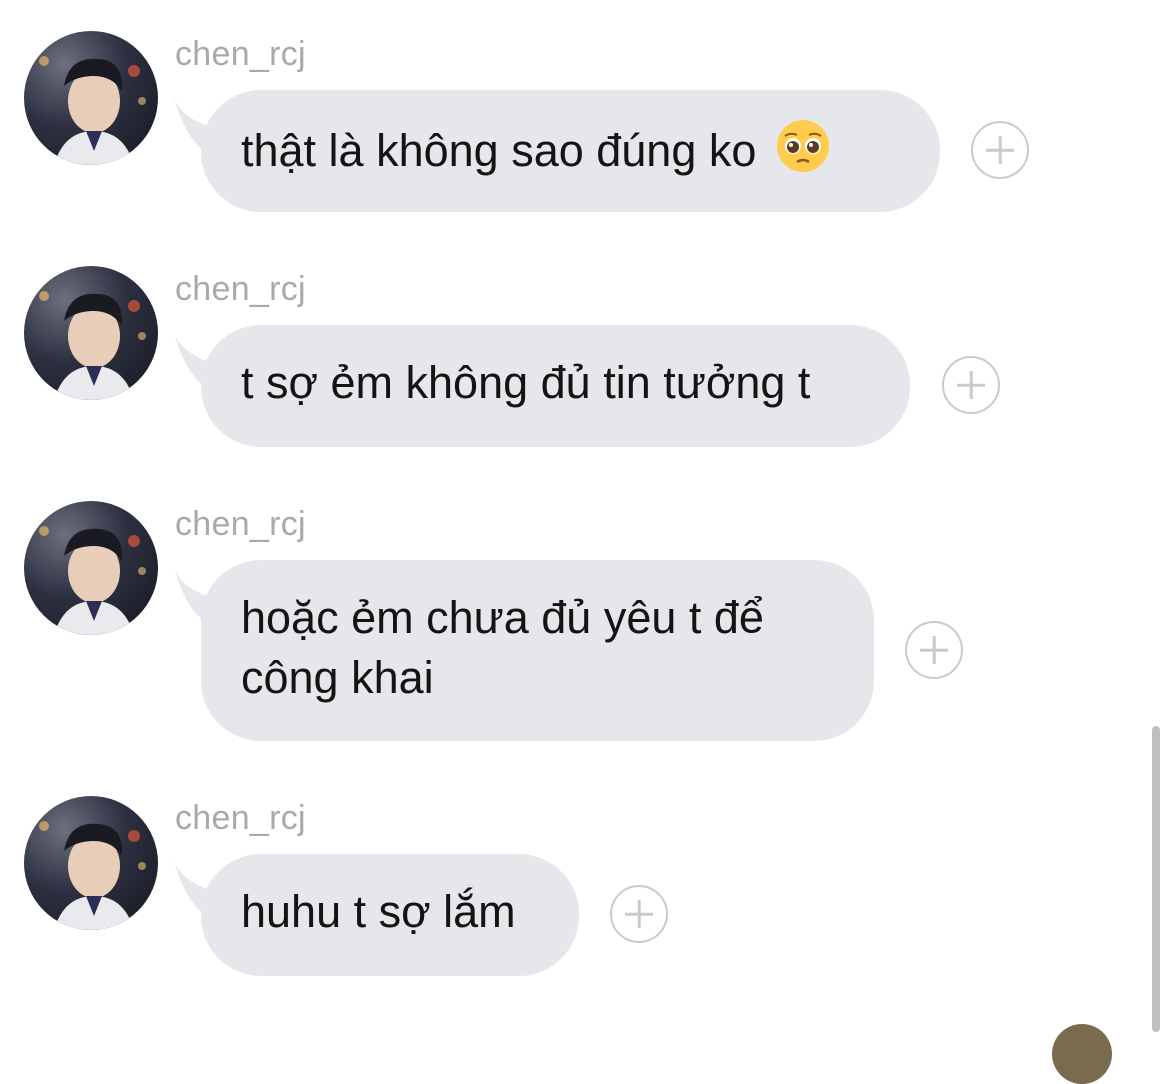 The width and height of the screenshot is (1170, 1084). What do you see at coordinates (537, 650) in the screenshot?
I see `message-bubble: hoặc ẻm chưa đủ yêu t để công khai` at bounding box center [537, 650].